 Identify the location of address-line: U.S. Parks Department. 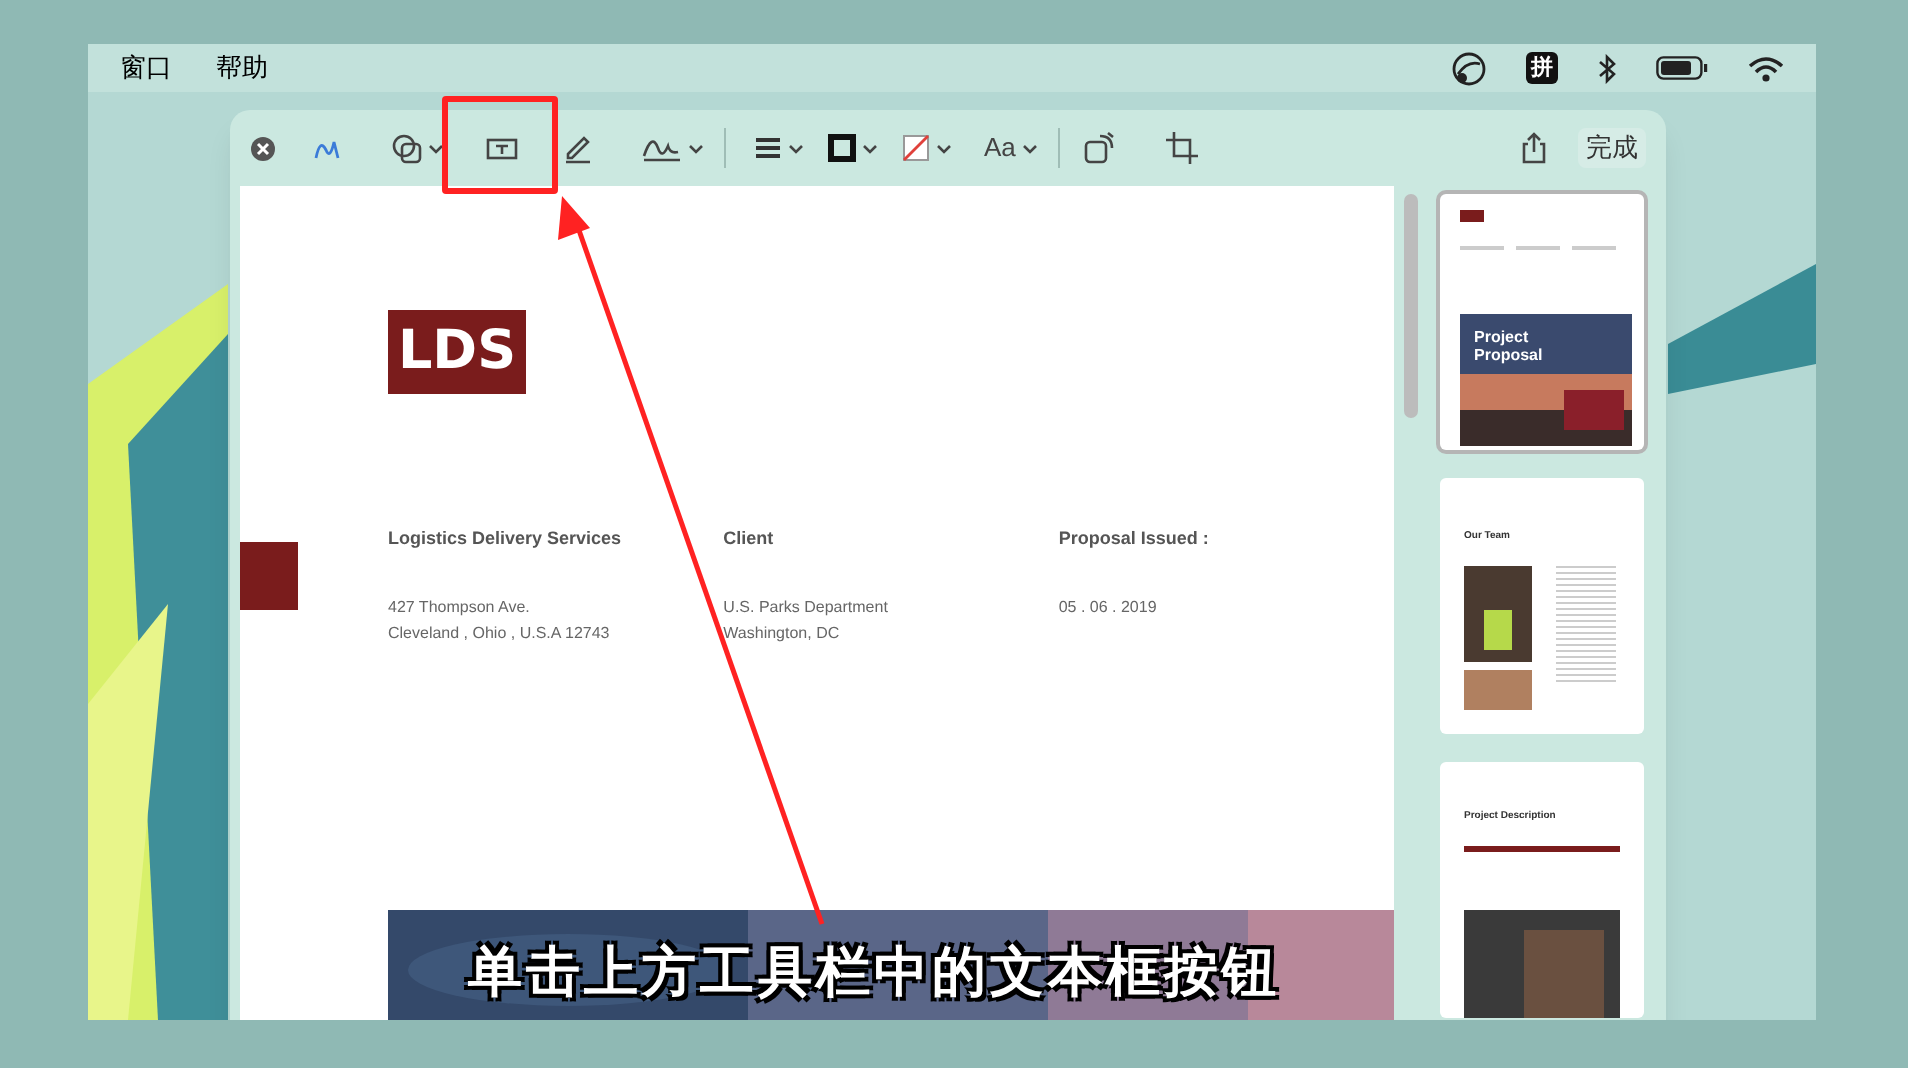
(806, 608).